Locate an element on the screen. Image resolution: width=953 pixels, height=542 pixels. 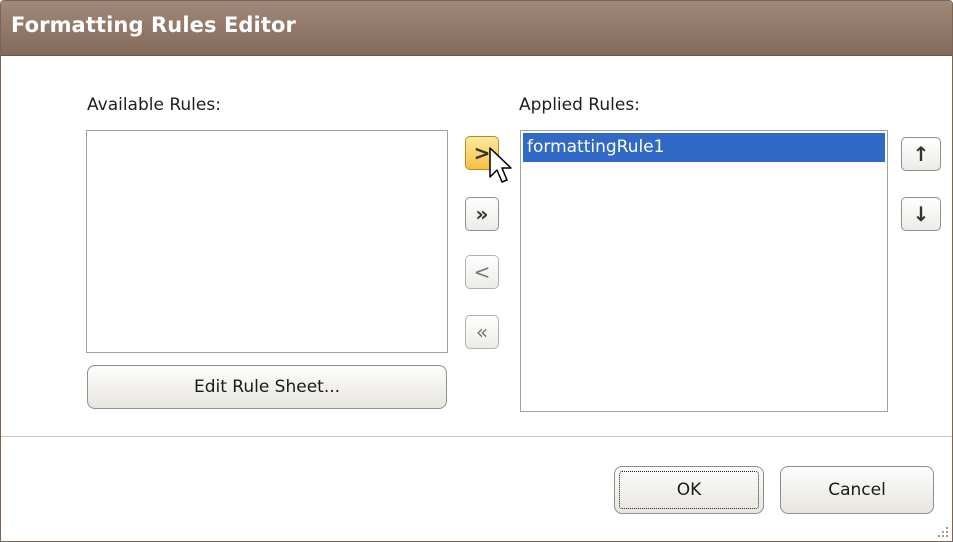
focus-ring is located at coordinates (689, 490).